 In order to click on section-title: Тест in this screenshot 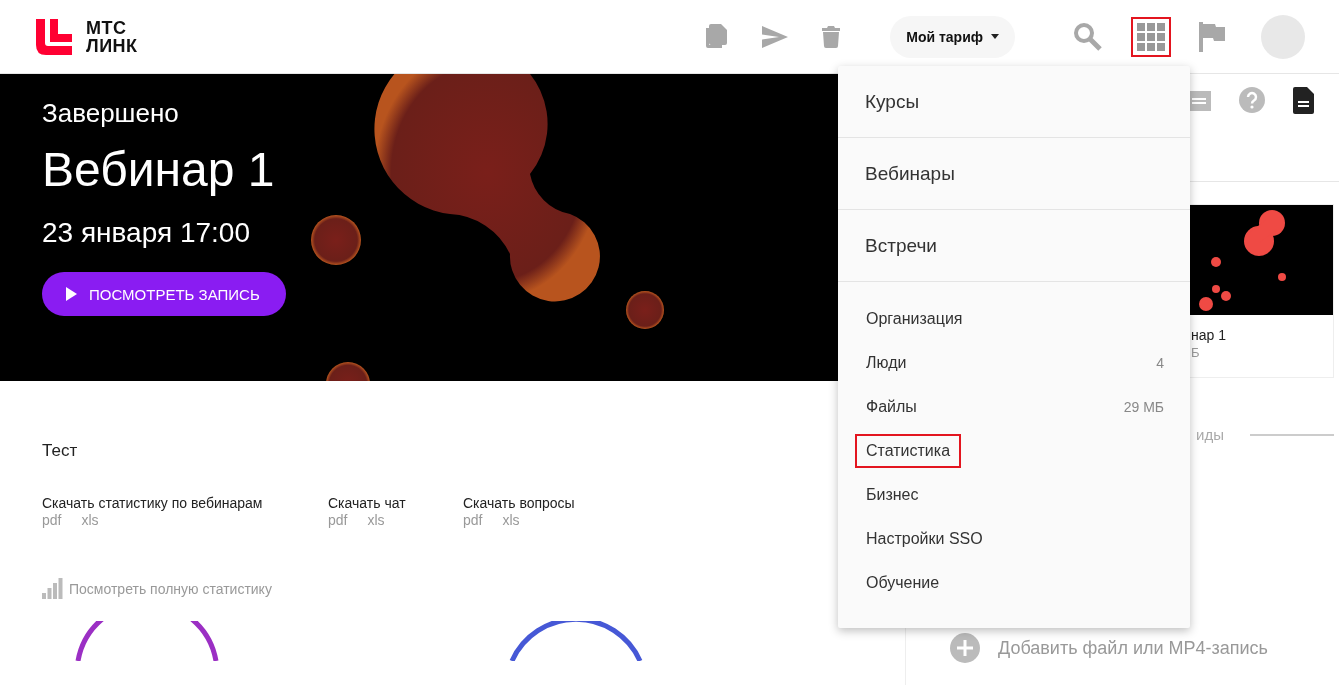, I will do `click(60, 451)`.